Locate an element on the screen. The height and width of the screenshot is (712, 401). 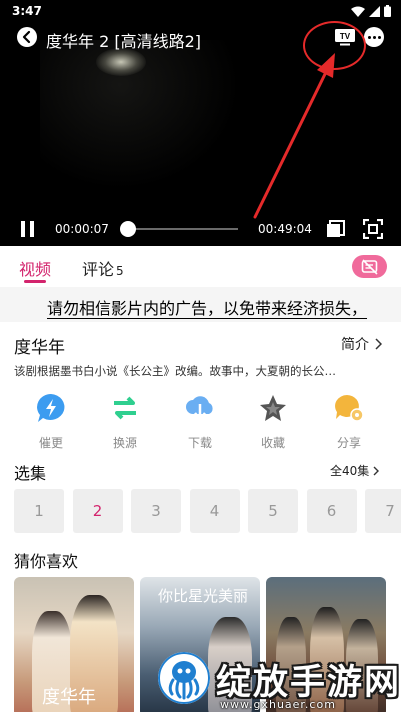
all-episodes-link: 全40集 is located at coordinates (355, 470).